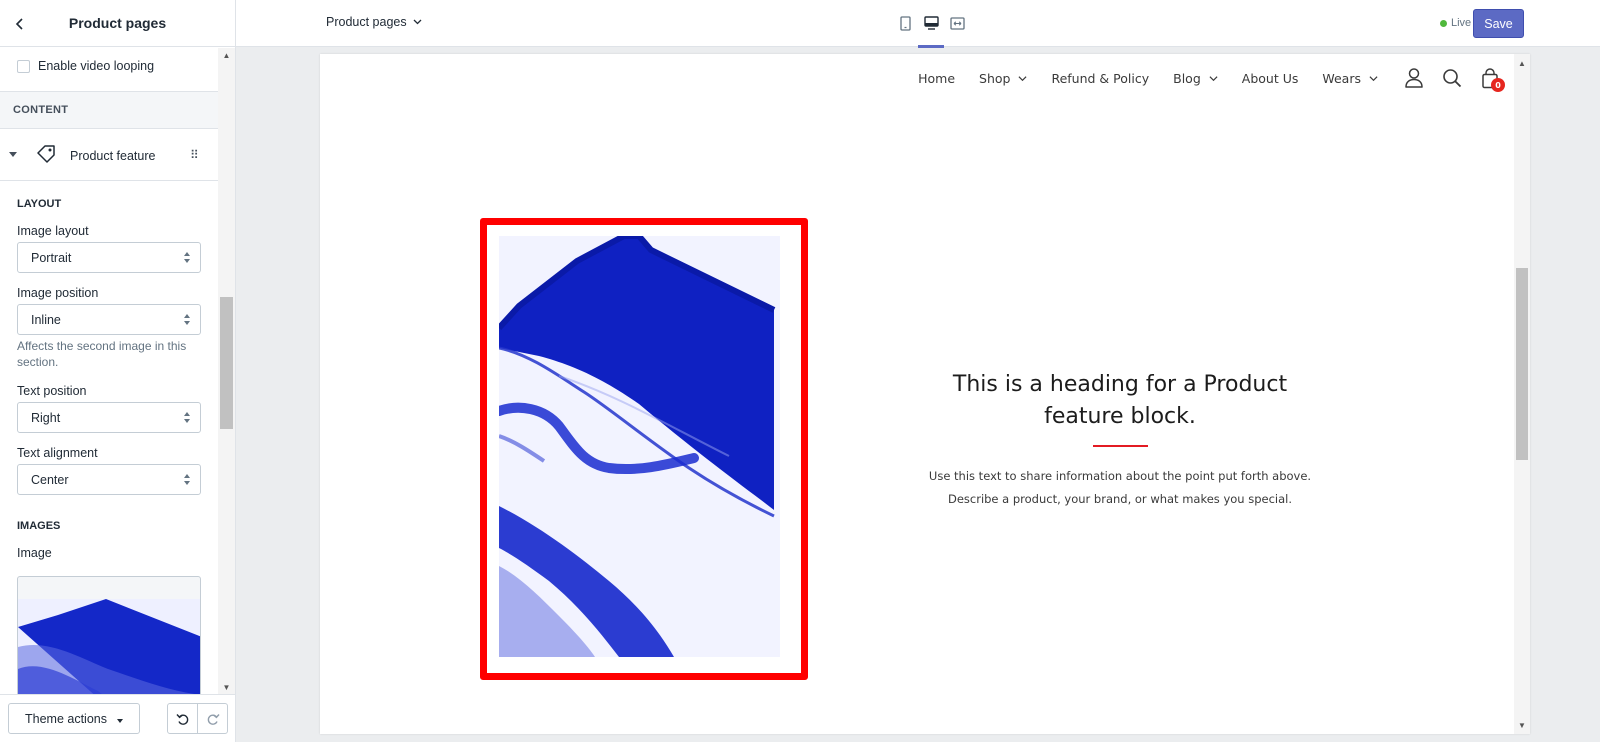 This screenshot has height=742, width=1600. I want to click on drag-handle-icon: ⠿, so click(194, 155).